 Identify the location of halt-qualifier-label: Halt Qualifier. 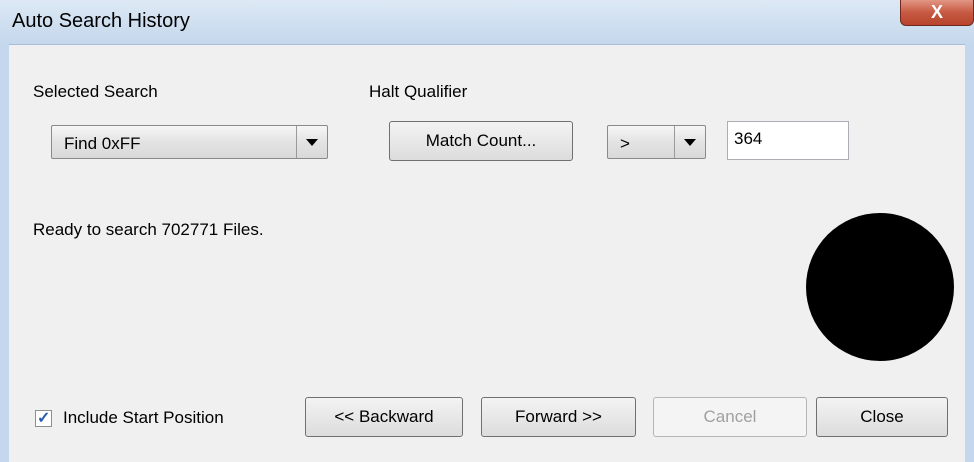
(418, 91).